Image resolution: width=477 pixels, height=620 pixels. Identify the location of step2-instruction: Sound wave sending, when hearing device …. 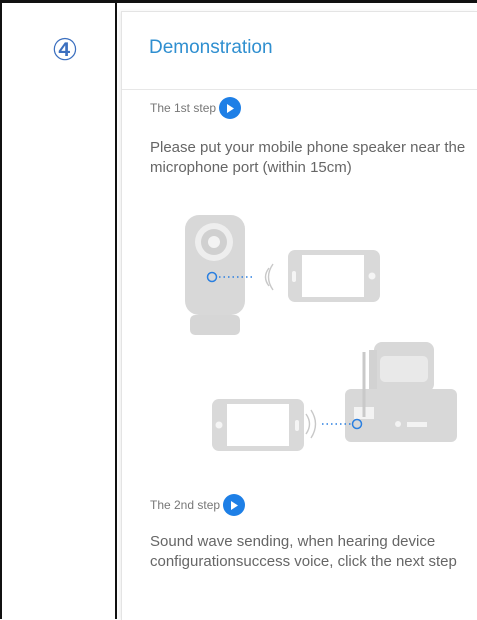
(303, 551).